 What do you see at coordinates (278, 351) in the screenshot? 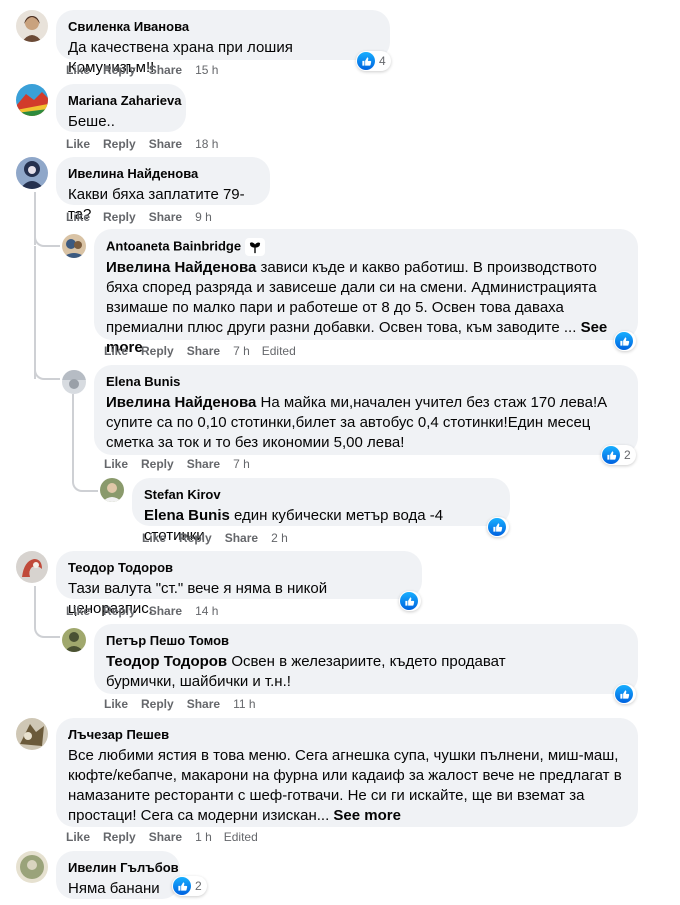
I see `edited-label: Edited` at bounding box center [278, 351].